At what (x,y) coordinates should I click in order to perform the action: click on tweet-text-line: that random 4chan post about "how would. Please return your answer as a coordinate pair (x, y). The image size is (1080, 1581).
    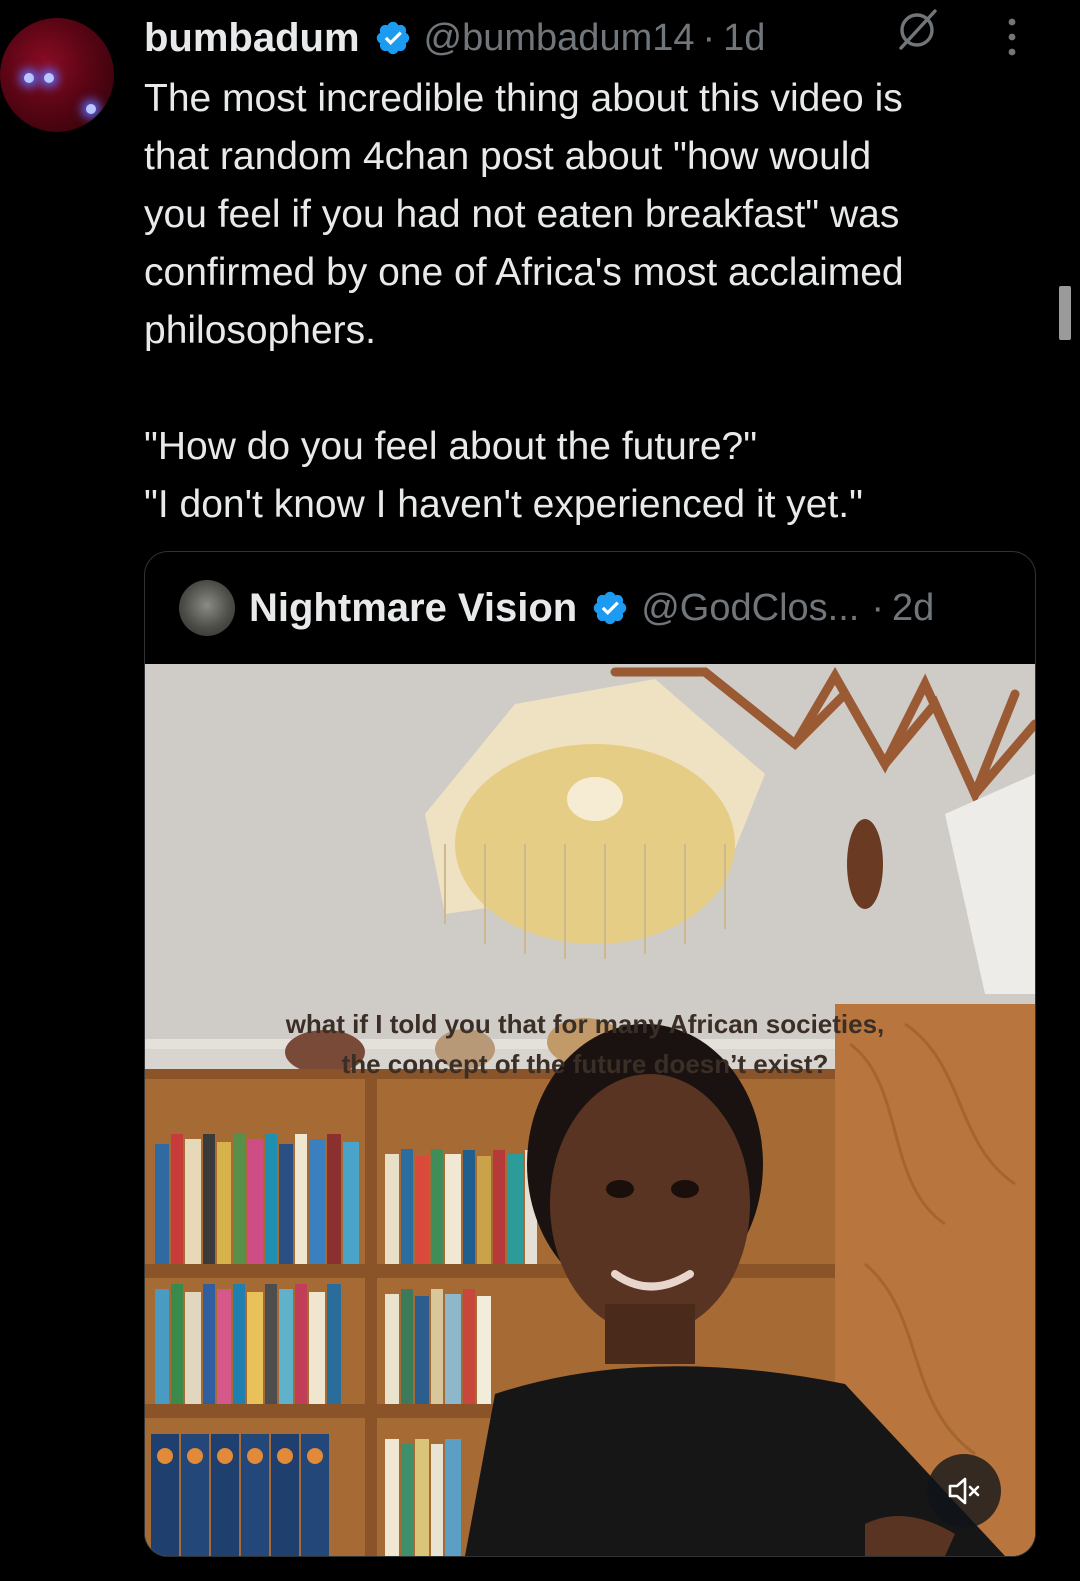
    Looking at the image, I should click on (508, 156).